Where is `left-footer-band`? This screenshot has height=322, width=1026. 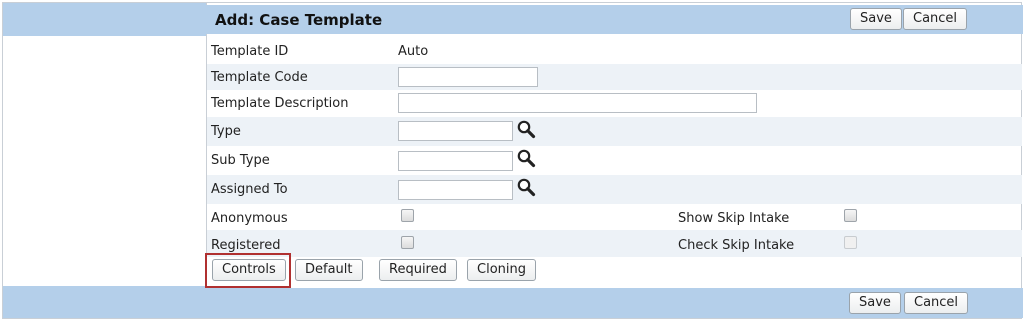
left-footer-band is located at coordinates (104, 302).